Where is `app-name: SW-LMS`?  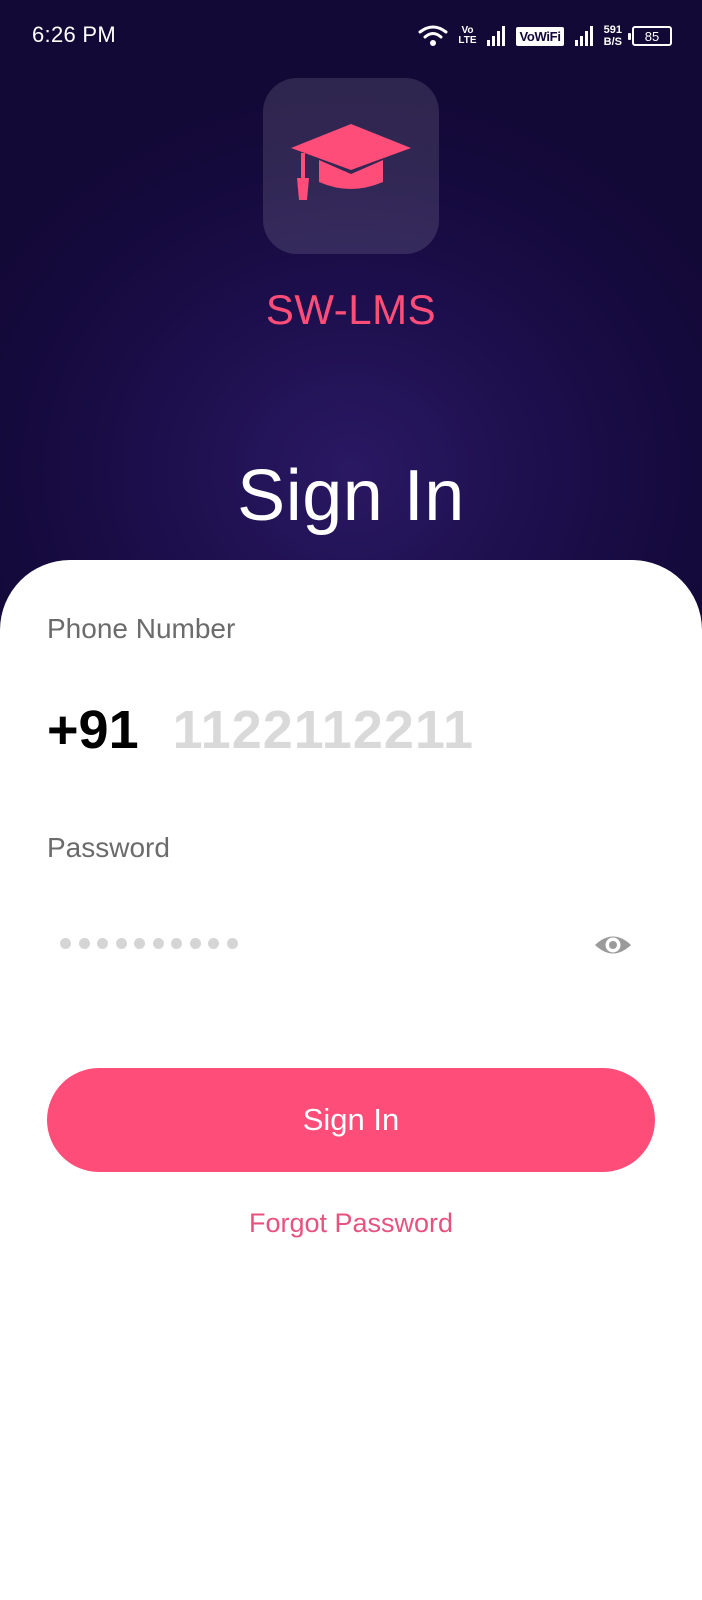
app-name: SW-LMS is located at coordinates (351, 309).